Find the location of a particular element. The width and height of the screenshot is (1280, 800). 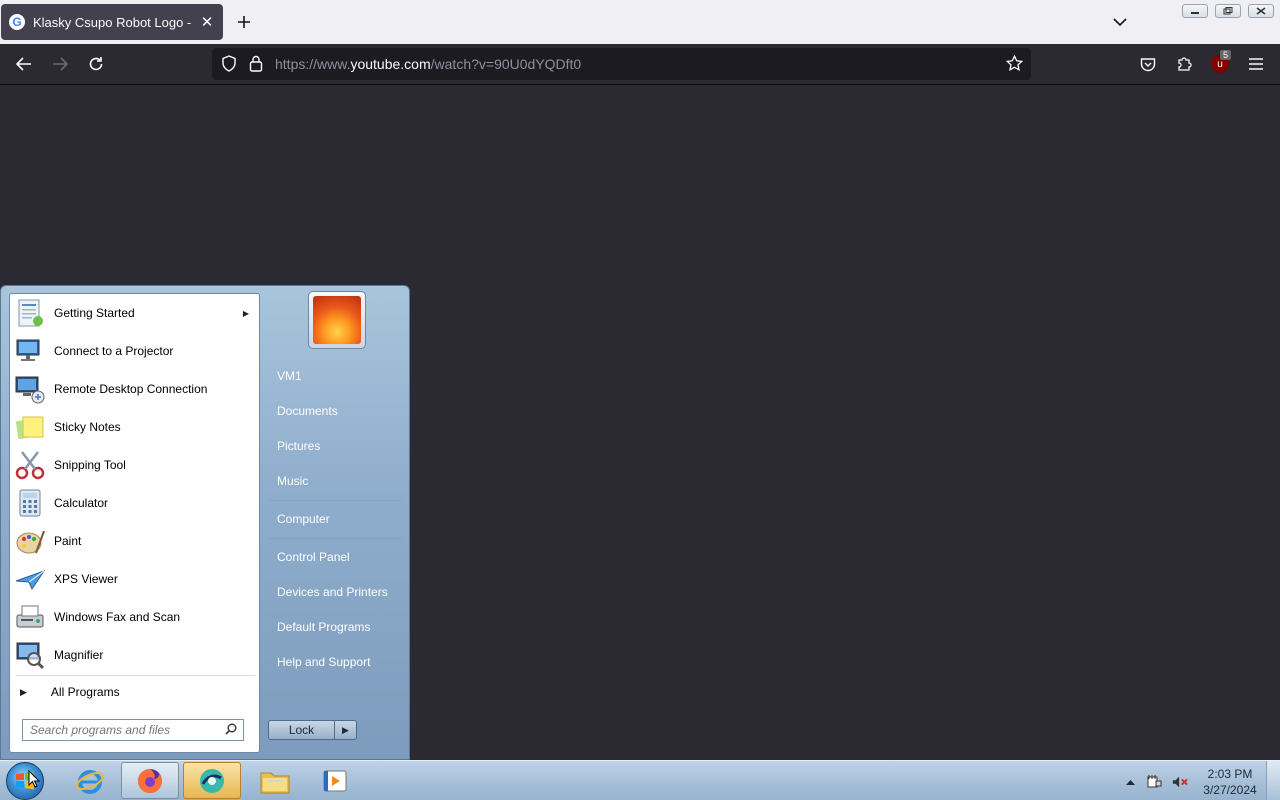

taskbar-internet-explorer is located at coordinates (90, 780).